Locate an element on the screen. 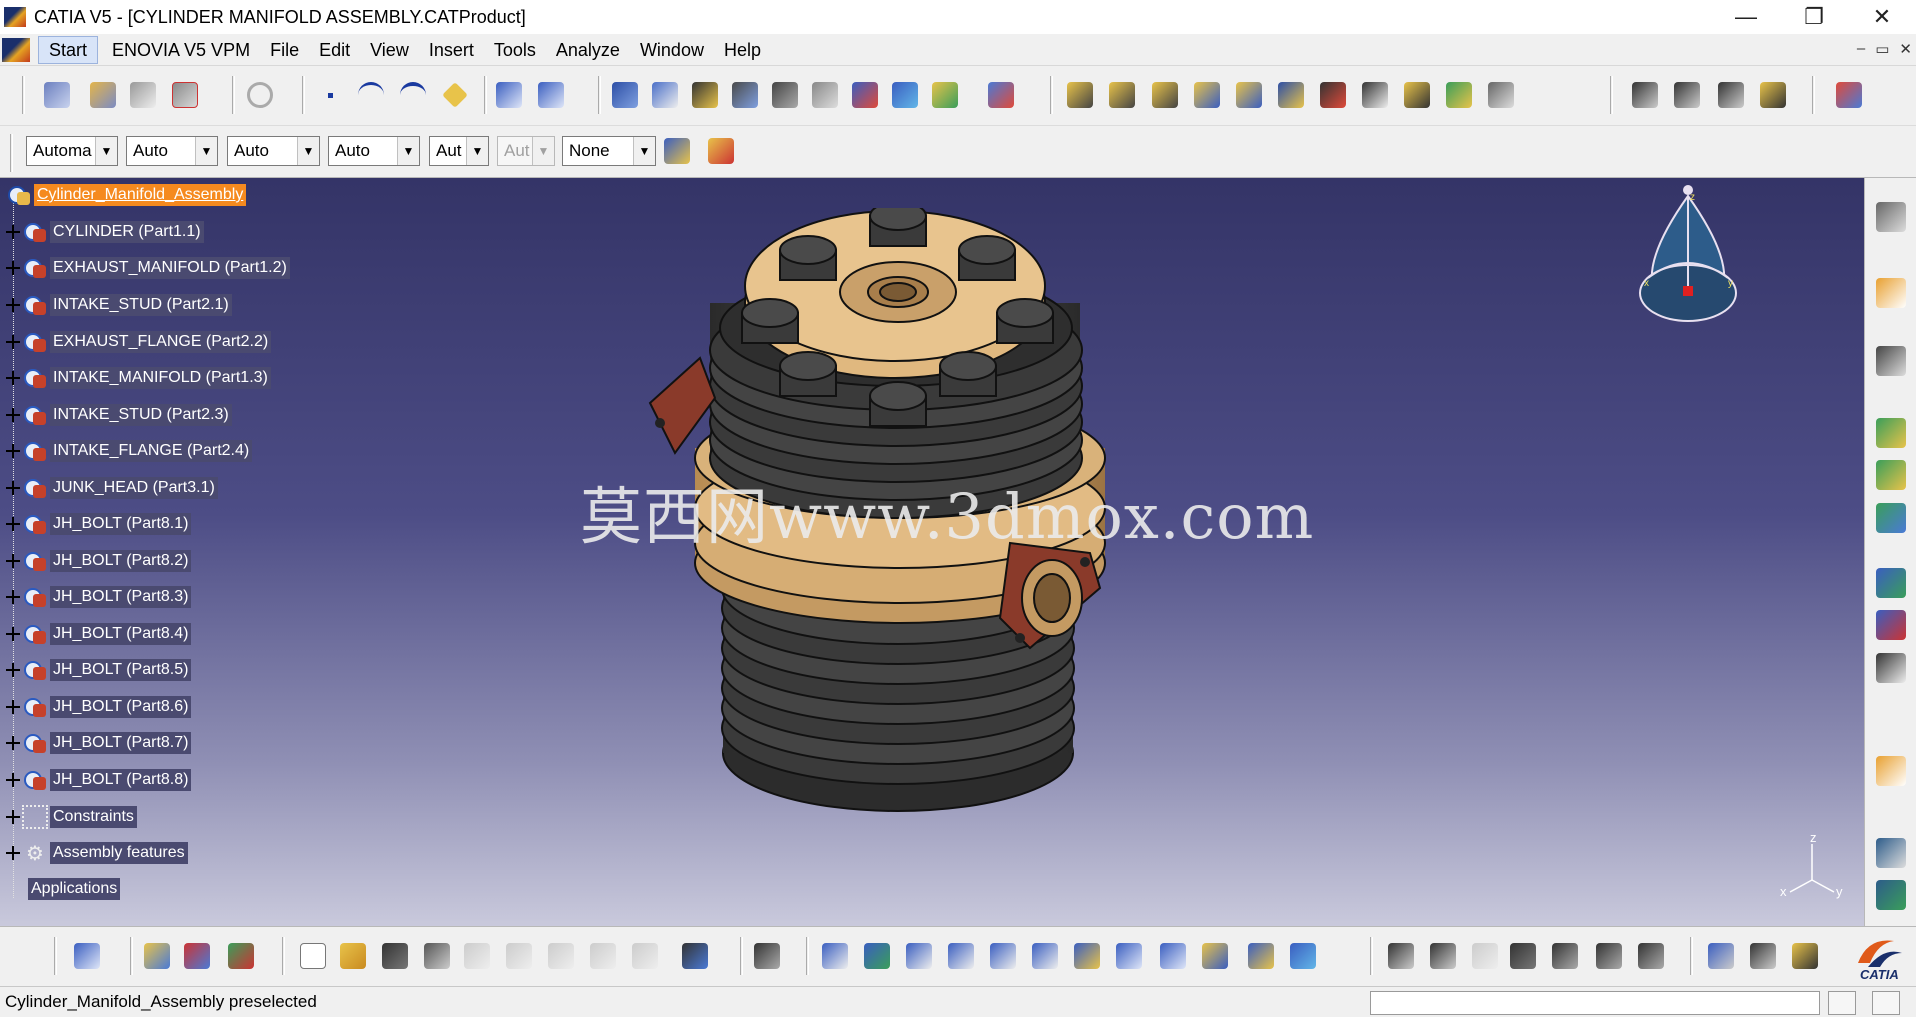  line-type-combo: Auto ▼ is located at coordinates (374, 151).